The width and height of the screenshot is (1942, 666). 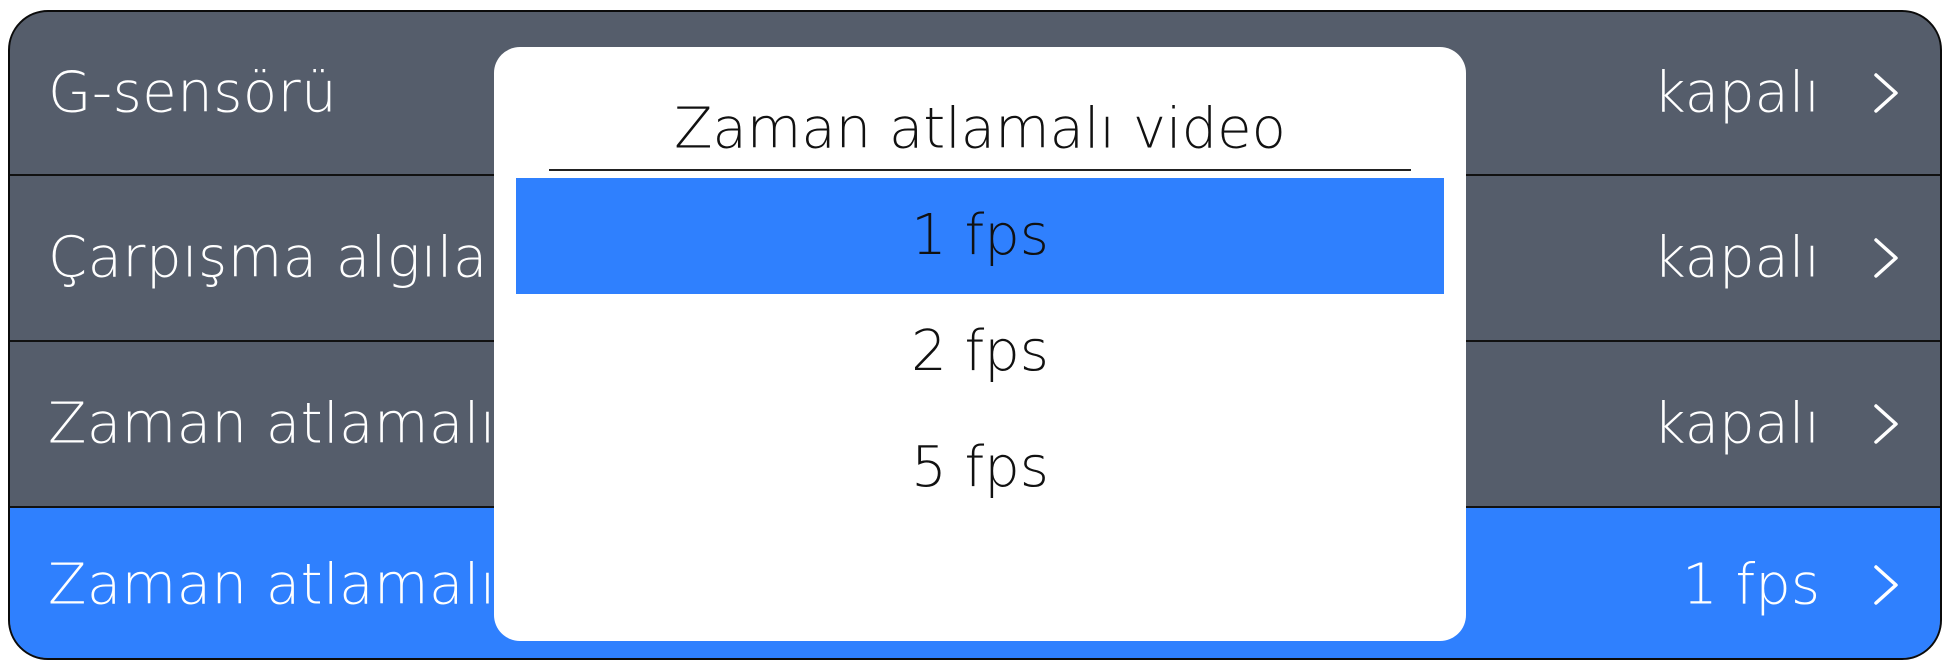 What do you see at coordinates (980, 170) in the screenshot?
I see `dialog-divider` at bounding box center [980, 170].